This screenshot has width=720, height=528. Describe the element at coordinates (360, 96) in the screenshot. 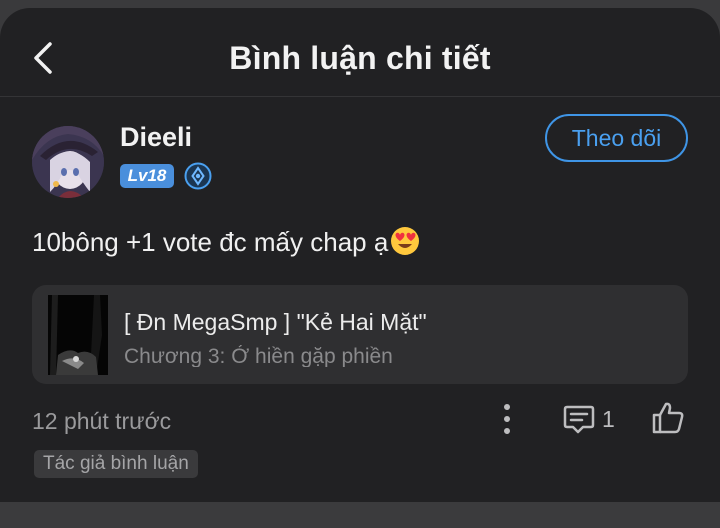

I see `header-divider` at that location.